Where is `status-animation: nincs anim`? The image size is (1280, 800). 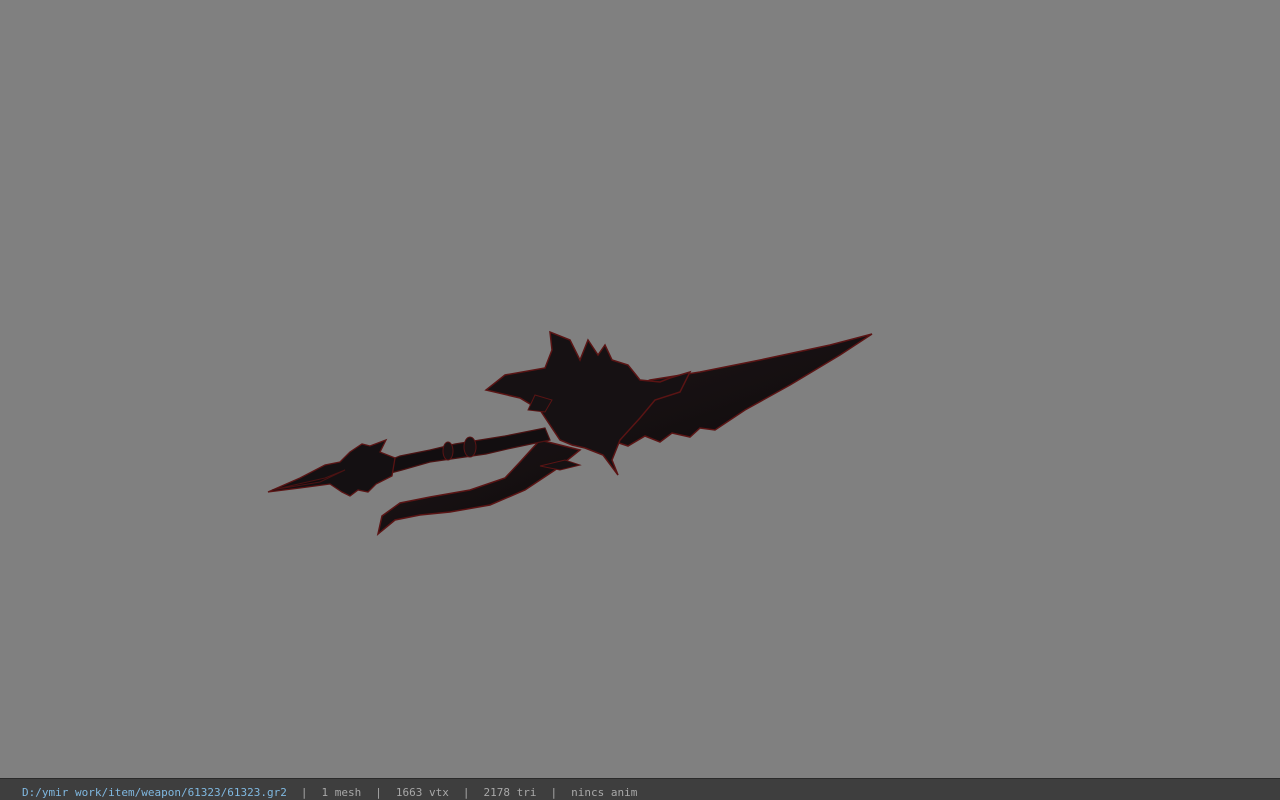
status-animation: nincs anim is located at coordinates (604, 792).